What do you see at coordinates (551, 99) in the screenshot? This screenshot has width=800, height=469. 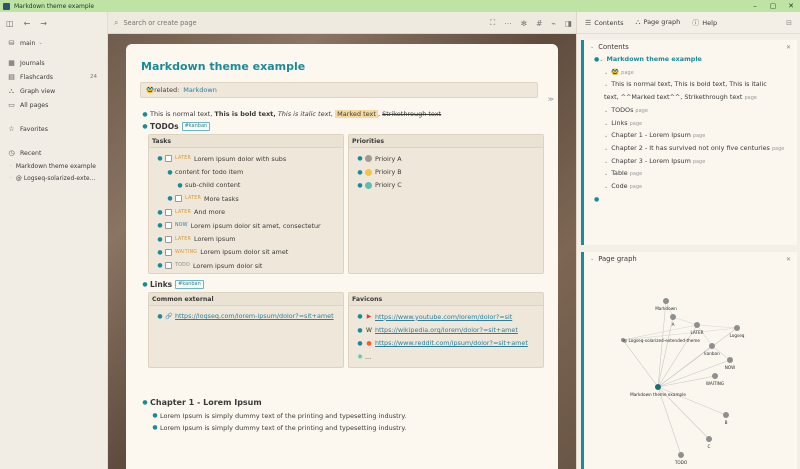 I see `page-menu-icon: ≫` at bounding box center [551, 99].